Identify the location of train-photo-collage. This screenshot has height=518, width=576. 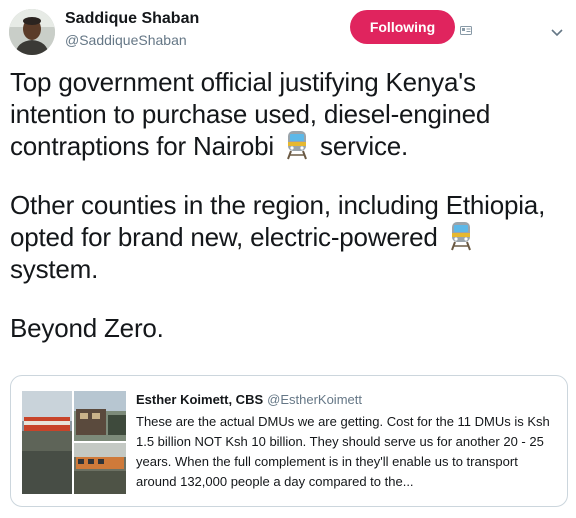
(74, 442).